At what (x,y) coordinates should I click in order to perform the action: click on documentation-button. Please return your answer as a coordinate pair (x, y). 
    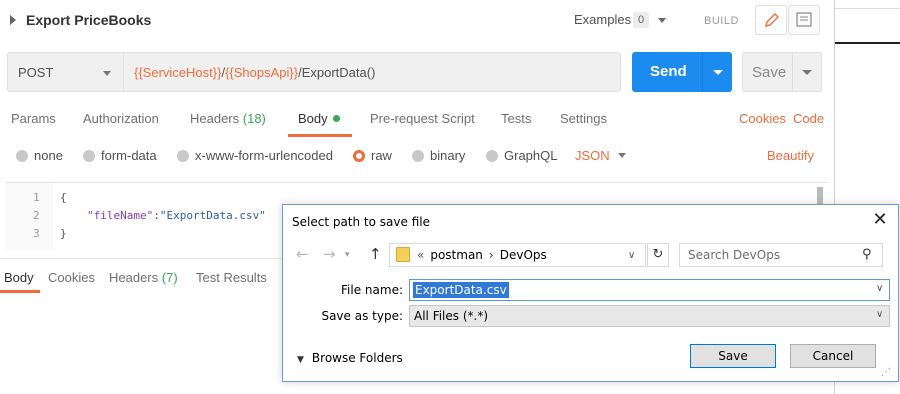
    Looking at the image, I should click on (804, 20).